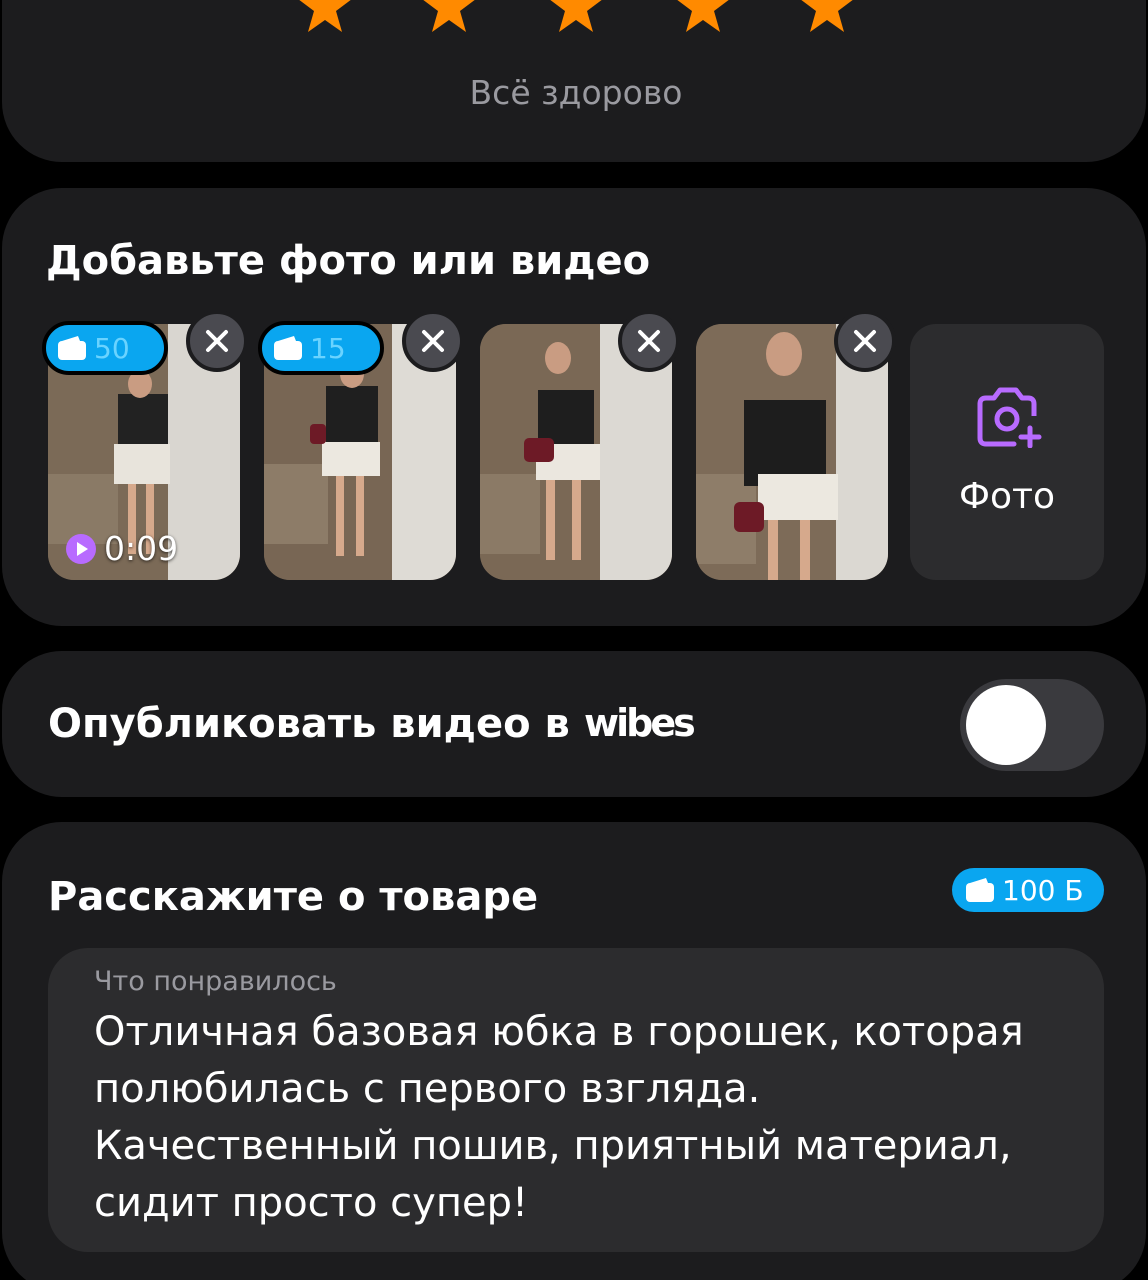 The height and width of the screenshot is (1280, 1148). What do you see at coordinates (576, 92) in the screenshot?
I see `rating-caption: Всё здорово` at bounding box center [576, 92].